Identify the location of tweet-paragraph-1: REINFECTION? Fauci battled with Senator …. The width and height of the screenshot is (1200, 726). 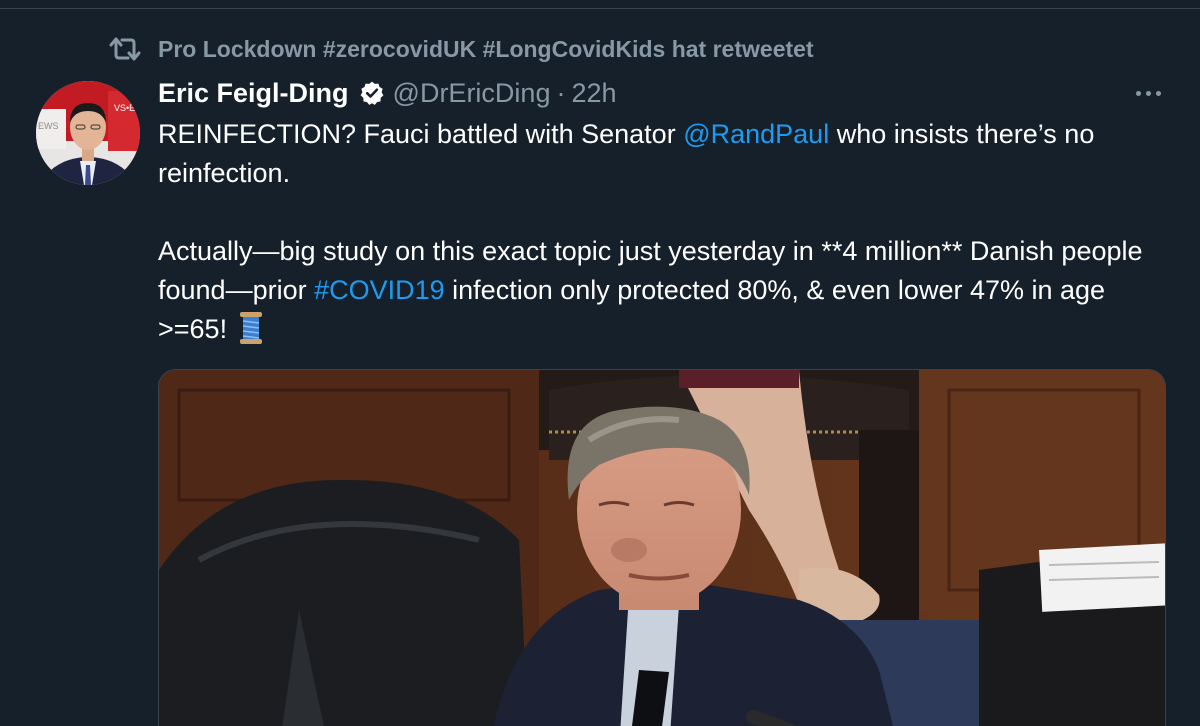
(663, 154).